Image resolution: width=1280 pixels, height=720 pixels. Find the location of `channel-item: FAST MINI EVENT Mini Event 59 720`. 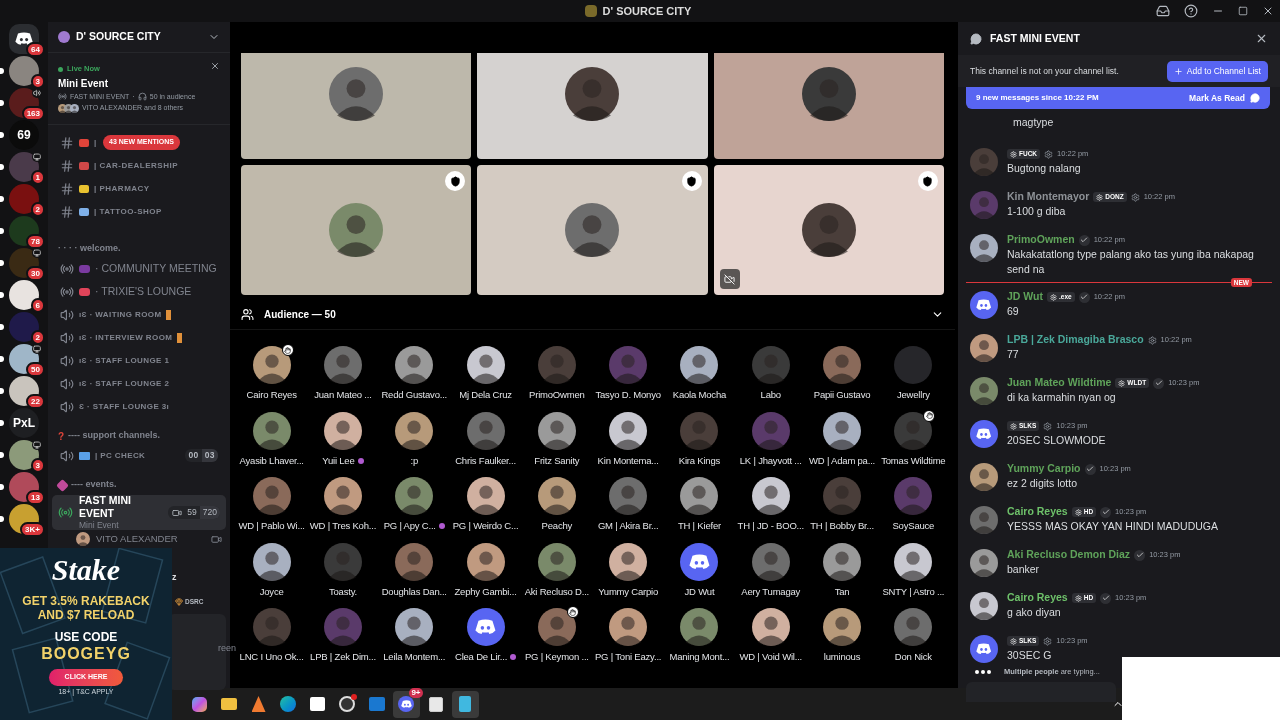

channel-item: FAST MINI EVENT Mini Event 59 720 is located at coordinates (139, 512).